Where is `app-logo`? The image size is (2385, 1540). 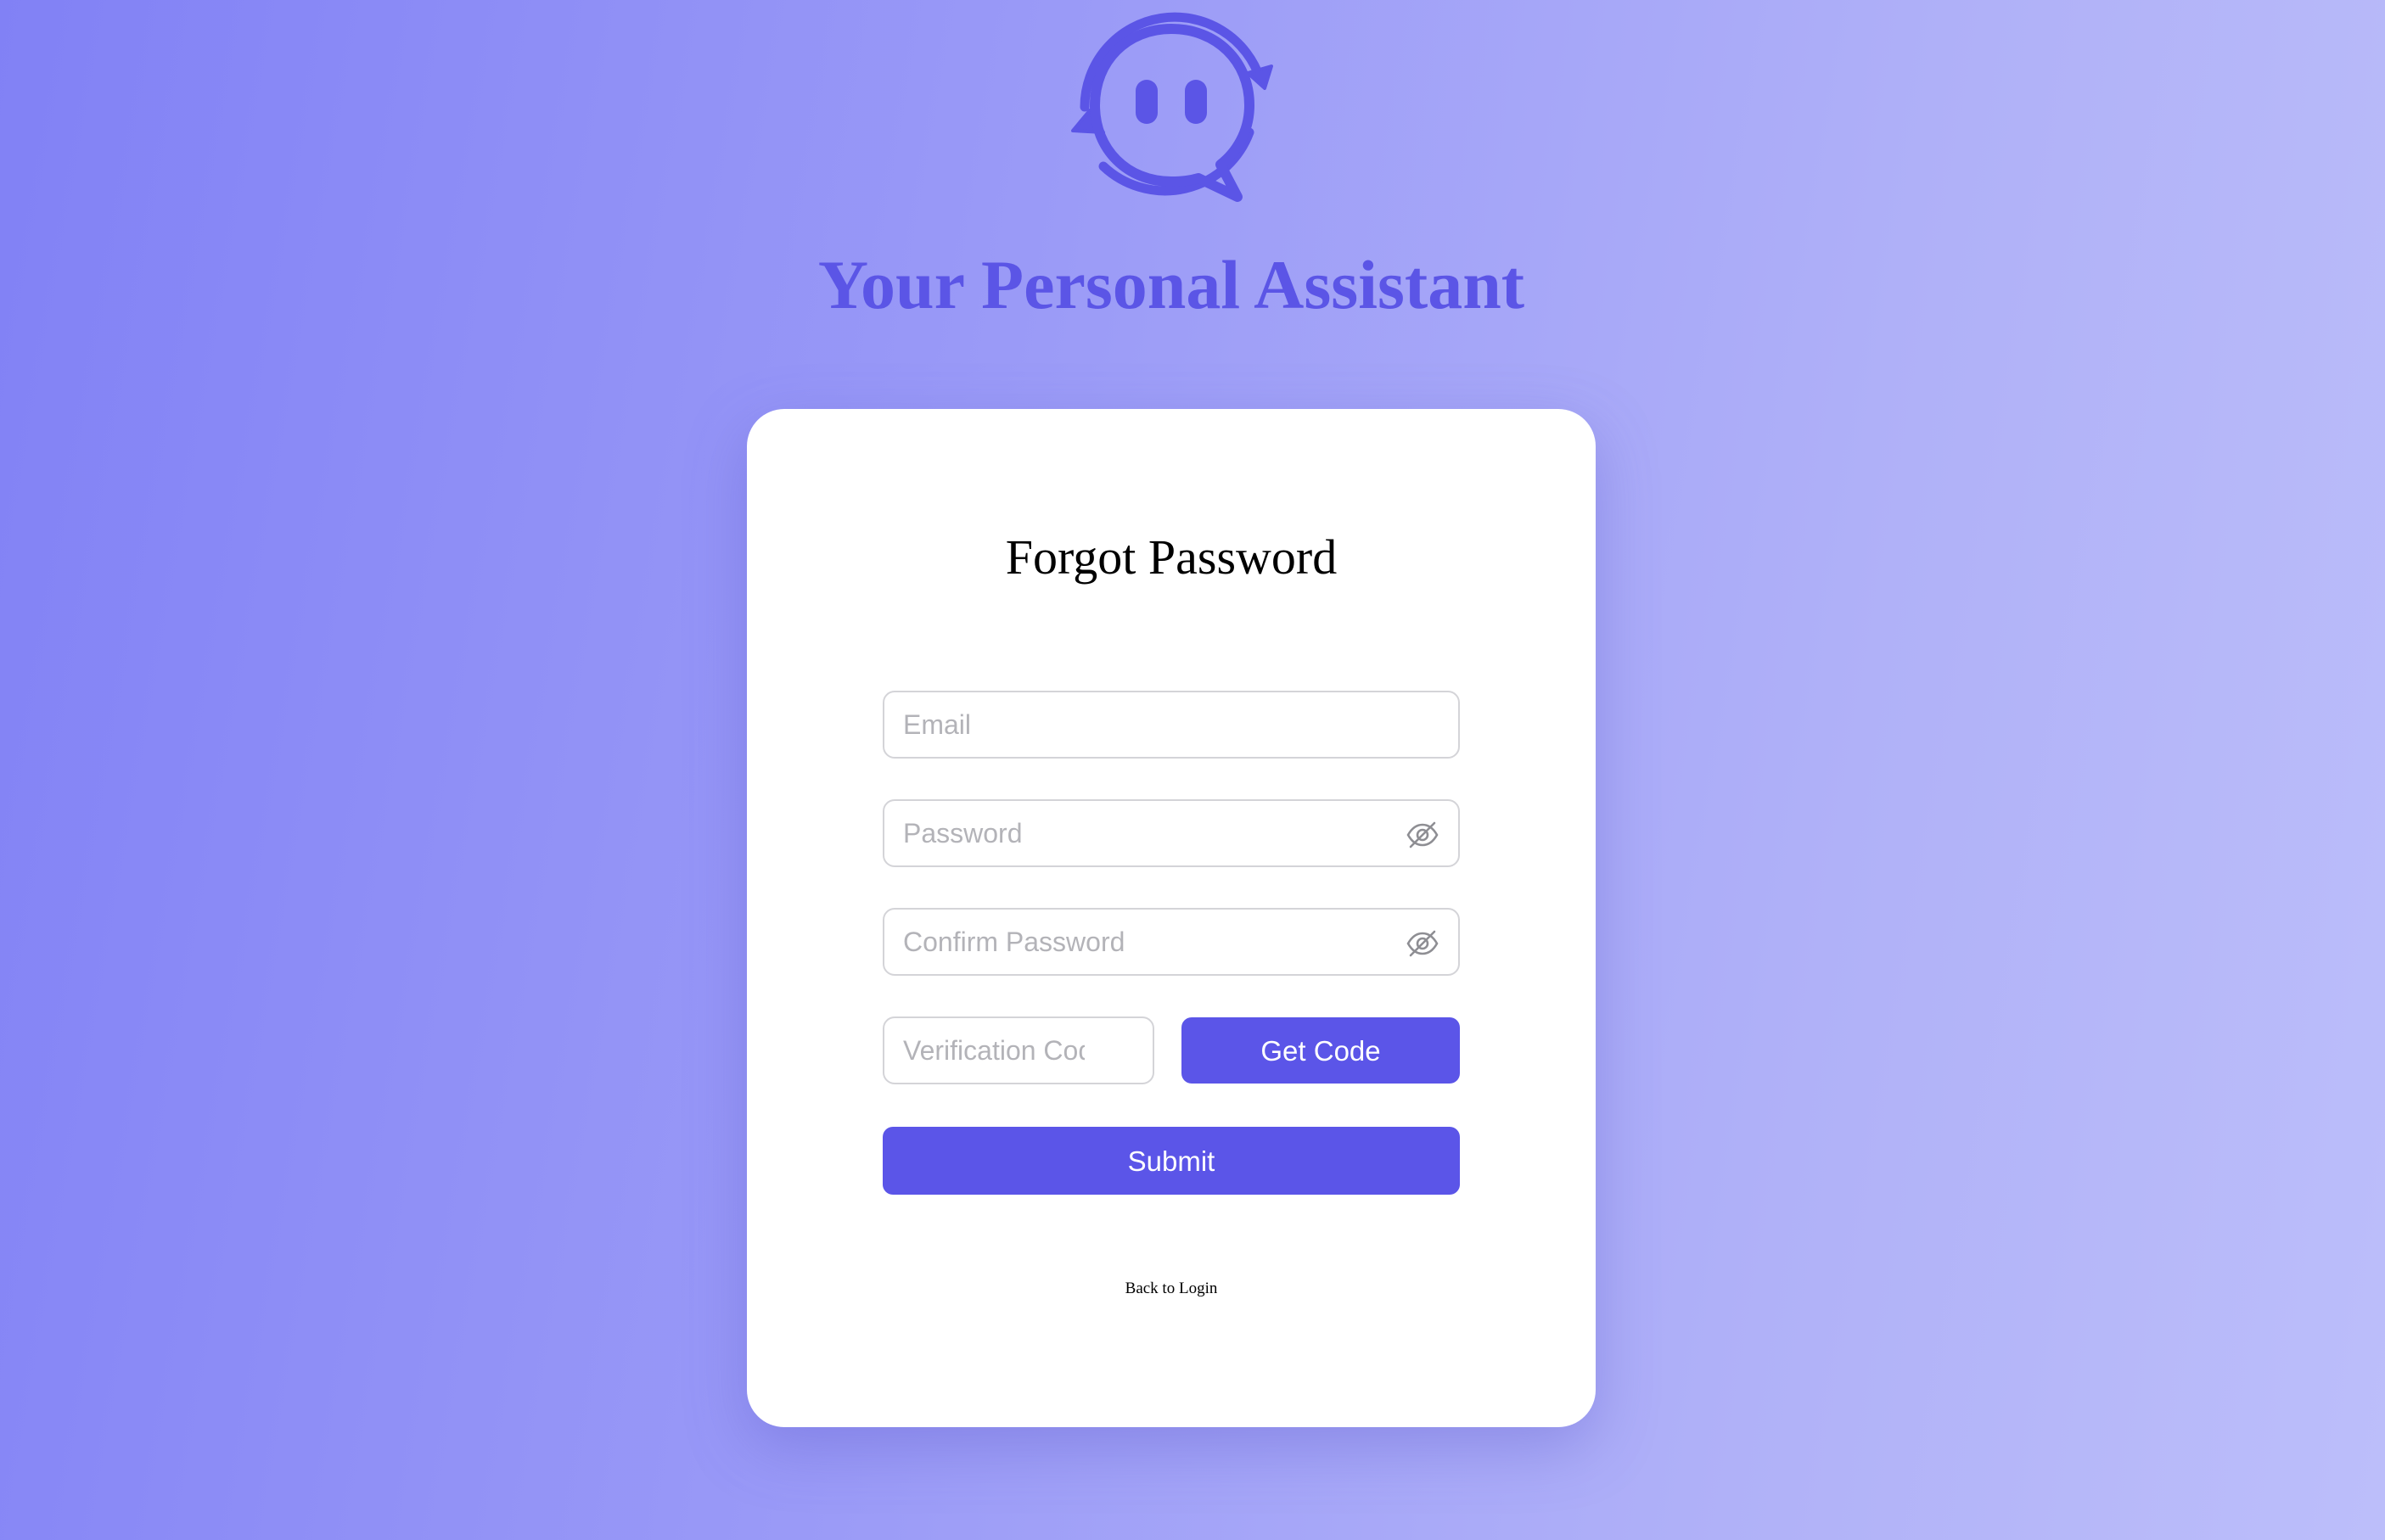
app-logo is located at coordinates (1171, 105).